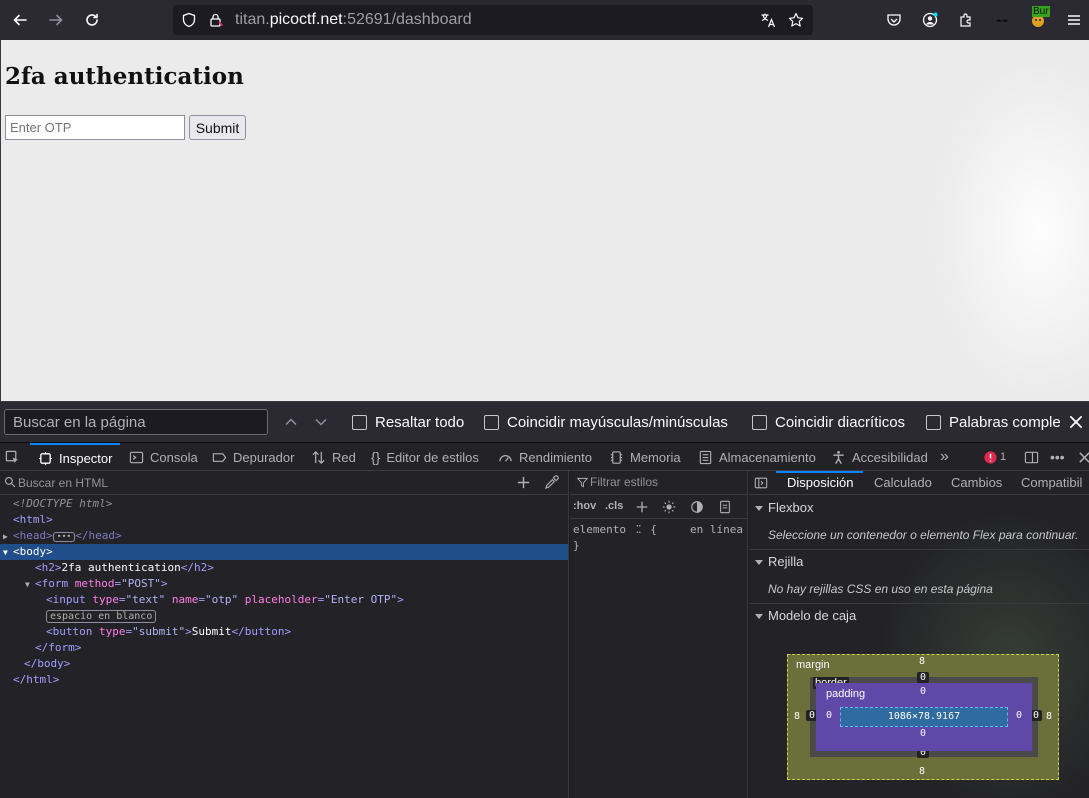  What do you see at coordinates (284, 648) in the screenshot?
I see `markup-line: </form>` at bounding box center [284, 648].